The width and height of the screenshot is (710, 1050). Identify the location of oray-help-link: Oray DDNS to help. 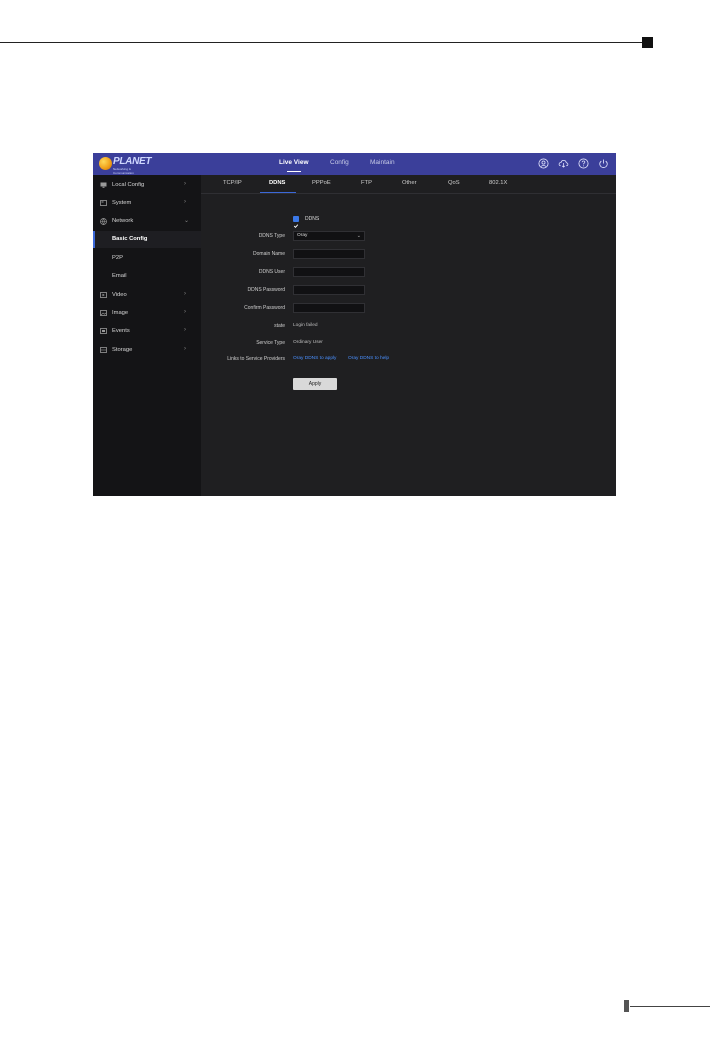
(368, 358).